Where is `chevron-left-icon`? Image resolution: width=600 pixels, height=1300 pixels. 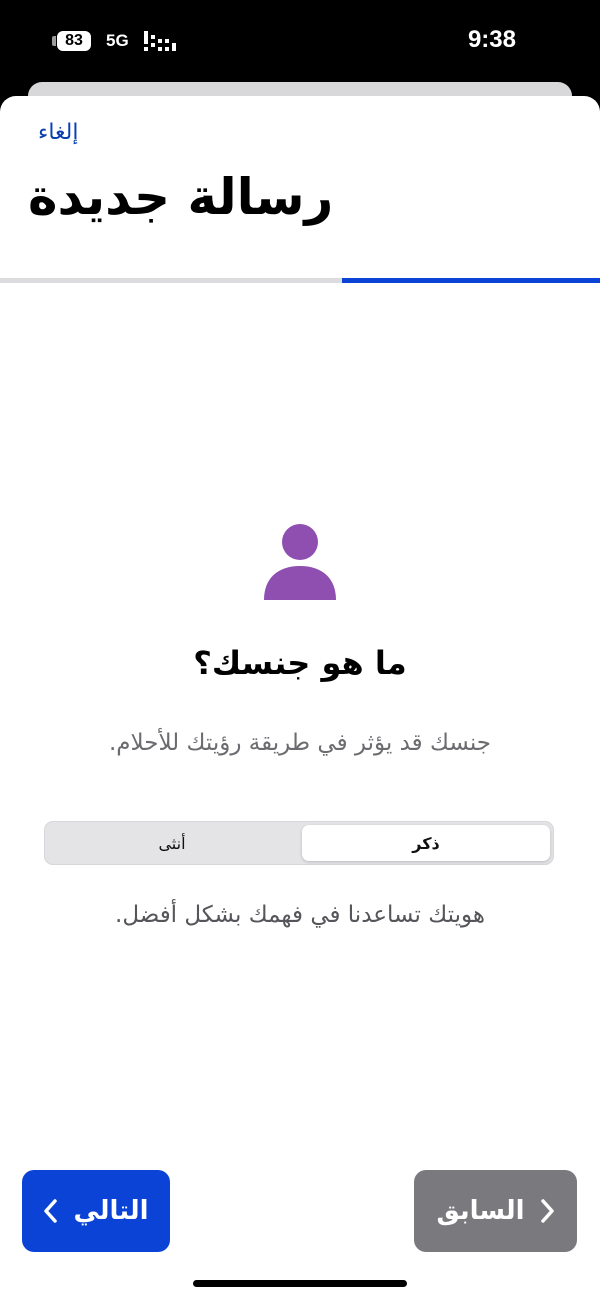 chevron-left-icon is located at coordinates (51, 1211).